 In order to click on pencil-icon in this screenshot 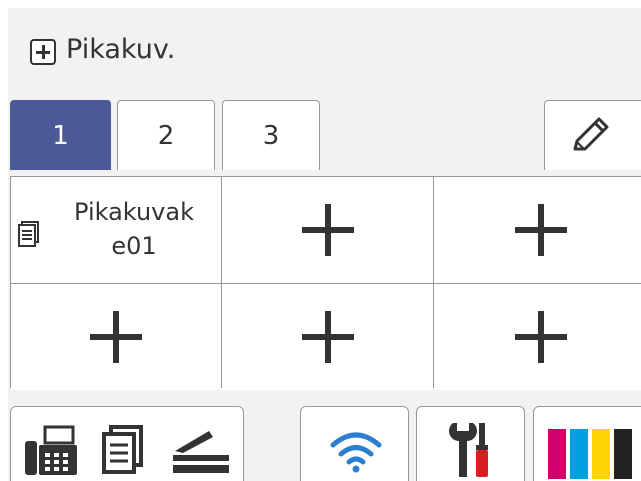, I will do `click(591, 134)`.